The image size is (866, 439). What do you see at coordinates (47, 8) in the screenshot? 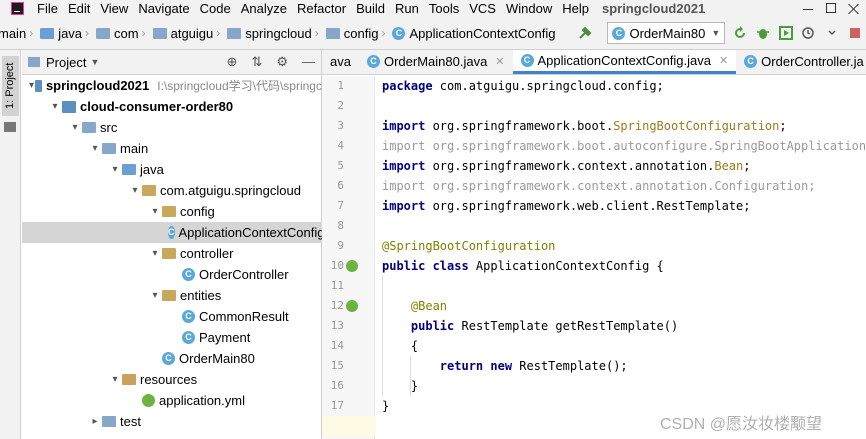
I see `menu-file: File` at bounding box center [47, 8].